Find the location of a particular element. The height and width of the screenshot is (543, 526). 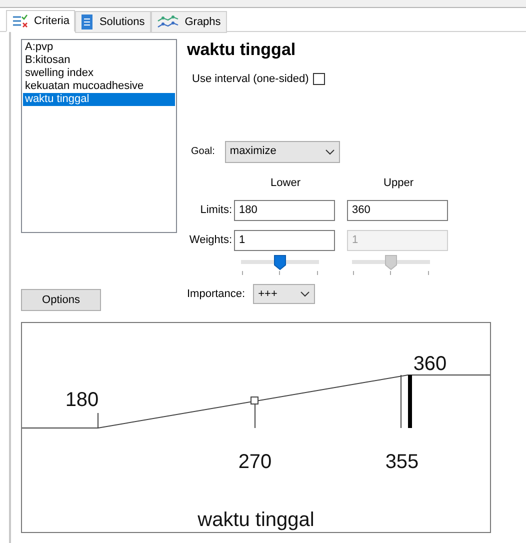

criterion-title: waktu tinggal is located at coordinates (242, 50).